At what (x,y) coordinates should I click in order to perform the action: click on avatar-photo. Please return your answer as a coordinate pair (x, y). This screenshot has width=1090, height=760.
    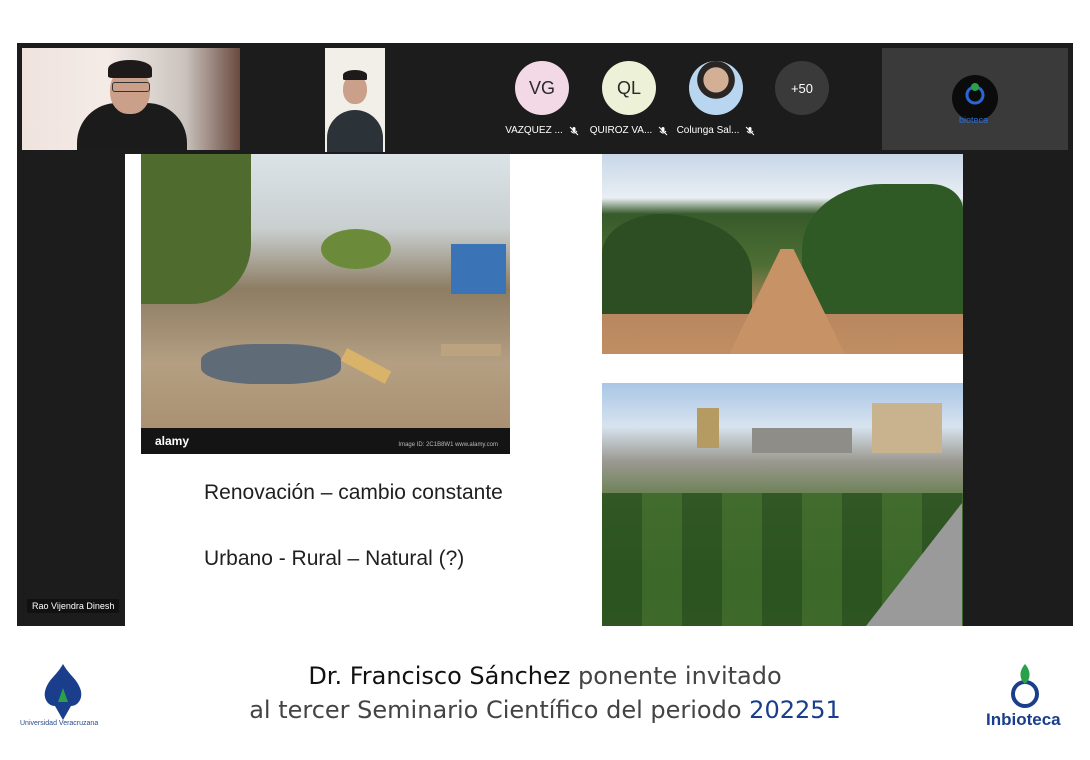
    Looking at the image, I should click on (716, 88).